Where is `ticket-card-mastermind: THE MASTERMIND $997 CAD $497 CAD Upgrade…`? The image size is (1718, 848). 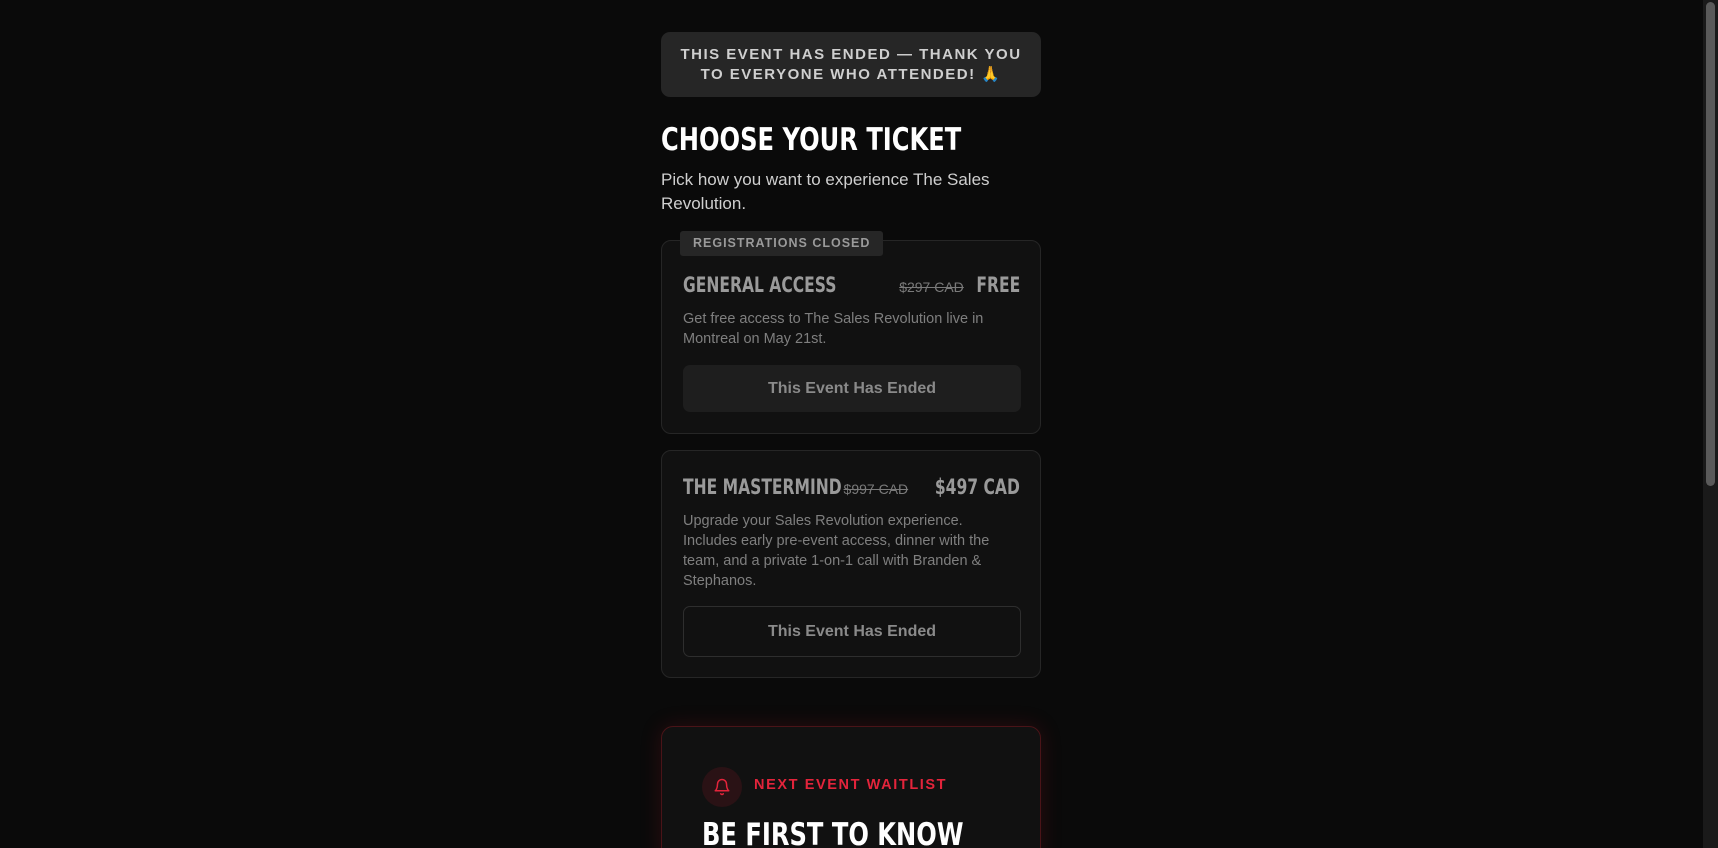 ticket-card-mastermind: THE MASTERMIND $997 CAD $497 CAD Upgrade… is located at coordinates (851, 564).